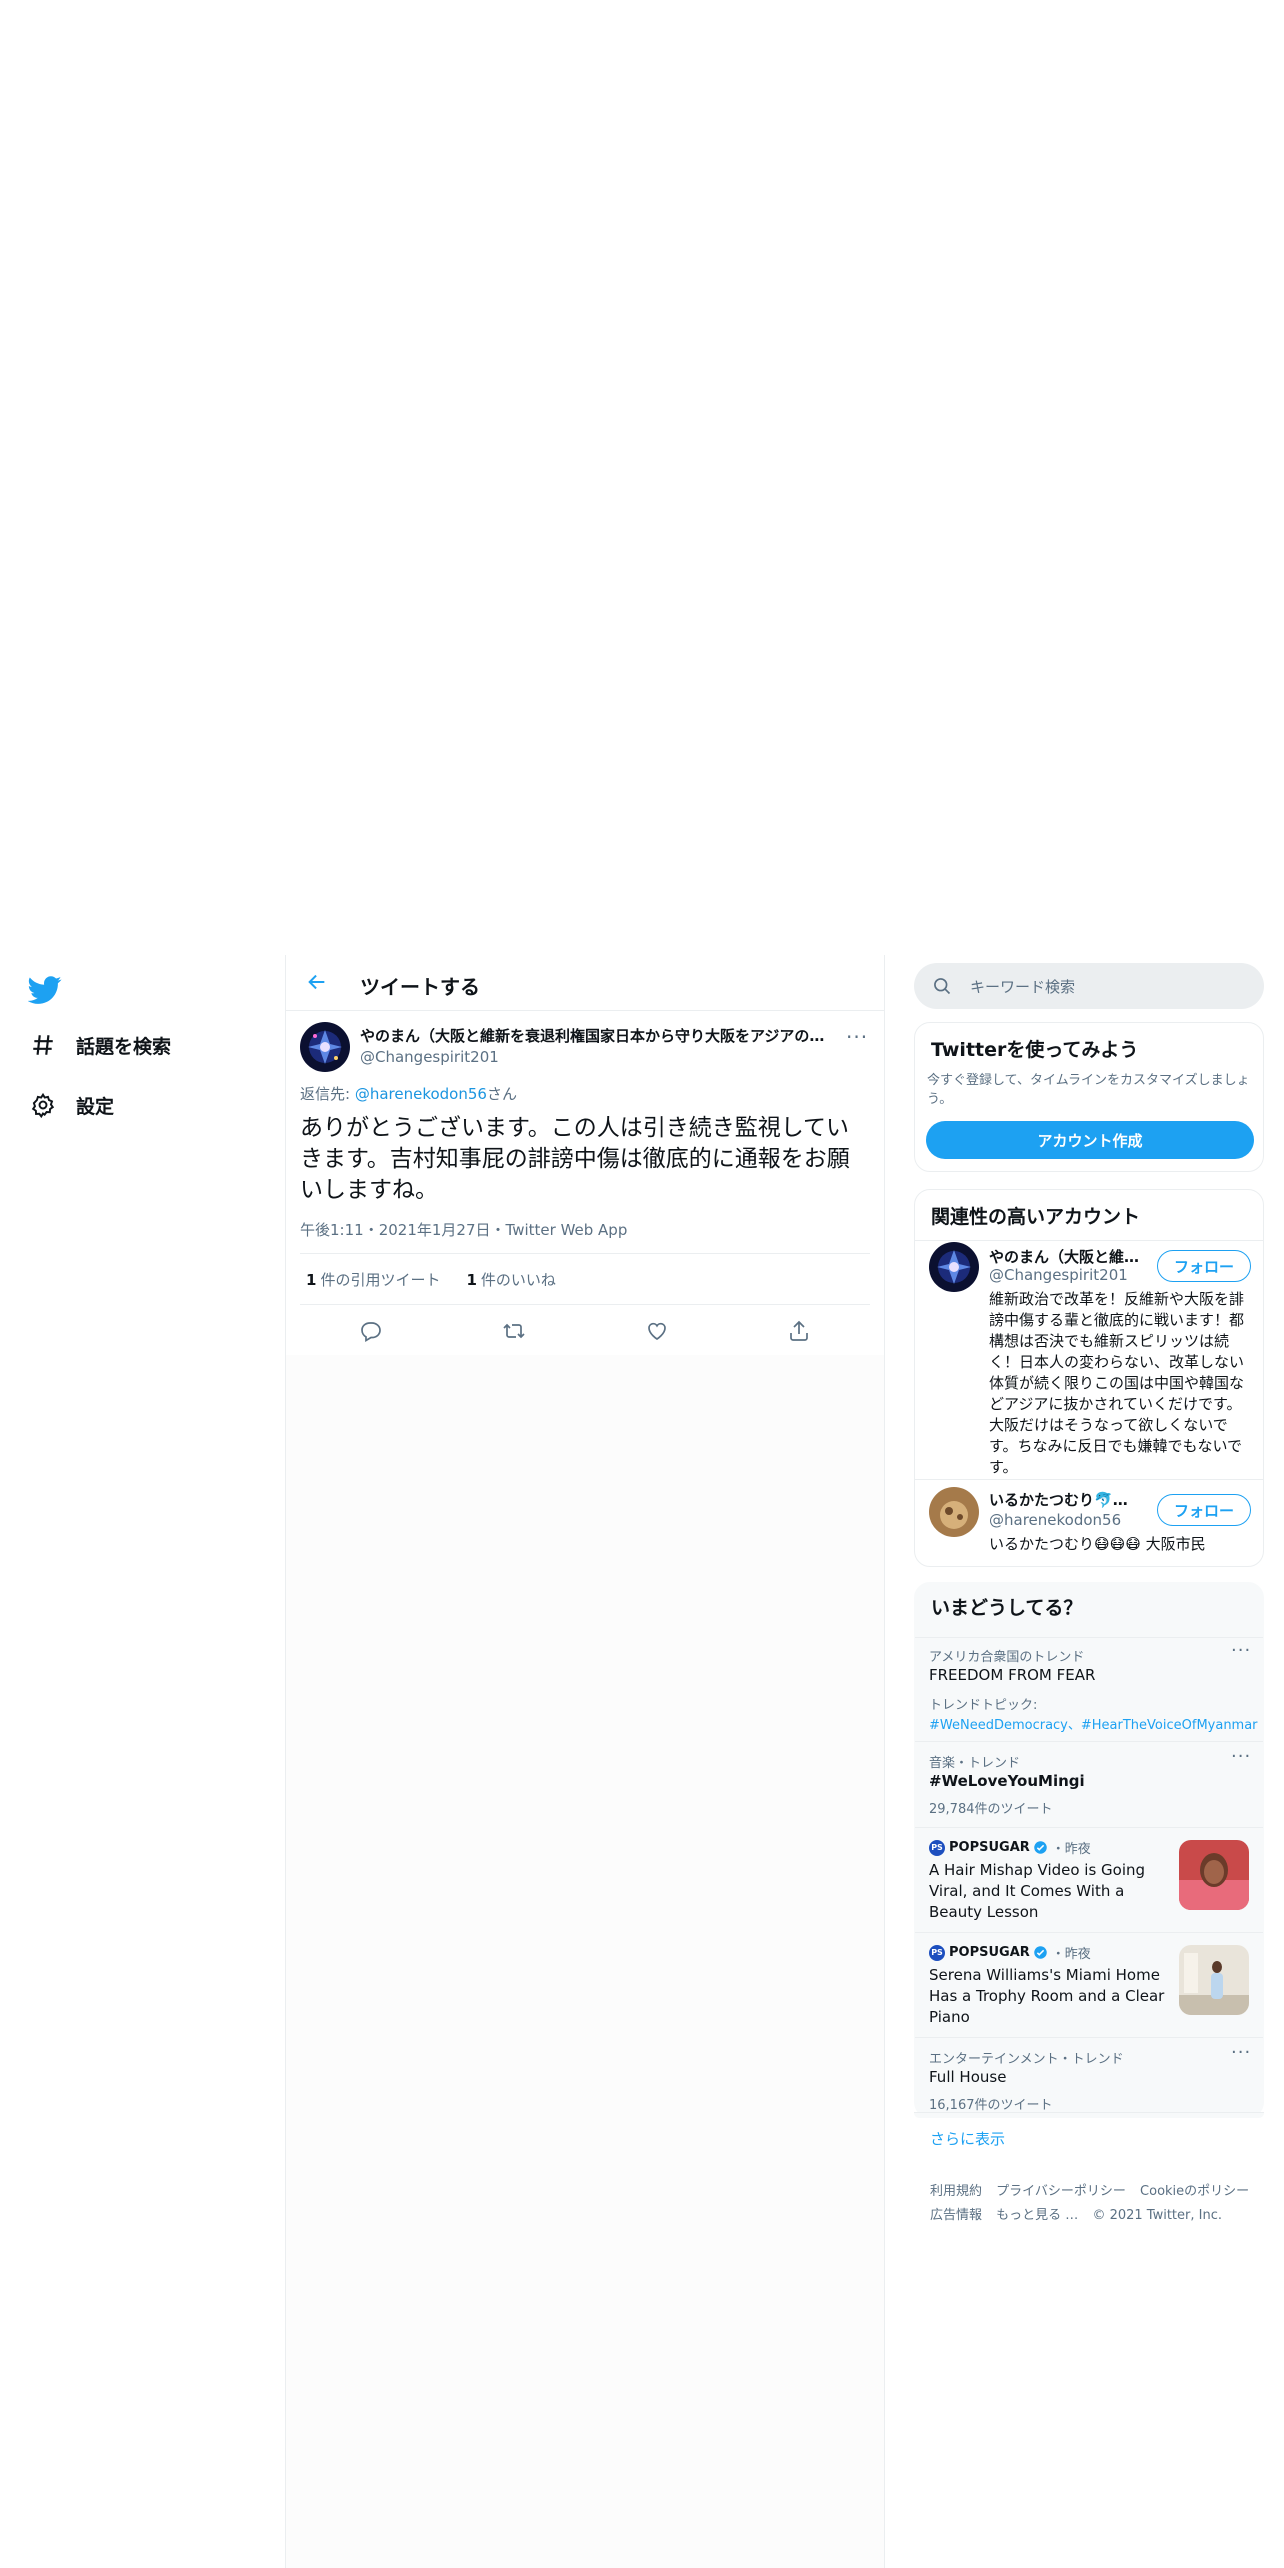  What do you see at coordinates (420, 987) in the screenshot?
I see `page-title: ツイートする` at bounding box center [420, 987].